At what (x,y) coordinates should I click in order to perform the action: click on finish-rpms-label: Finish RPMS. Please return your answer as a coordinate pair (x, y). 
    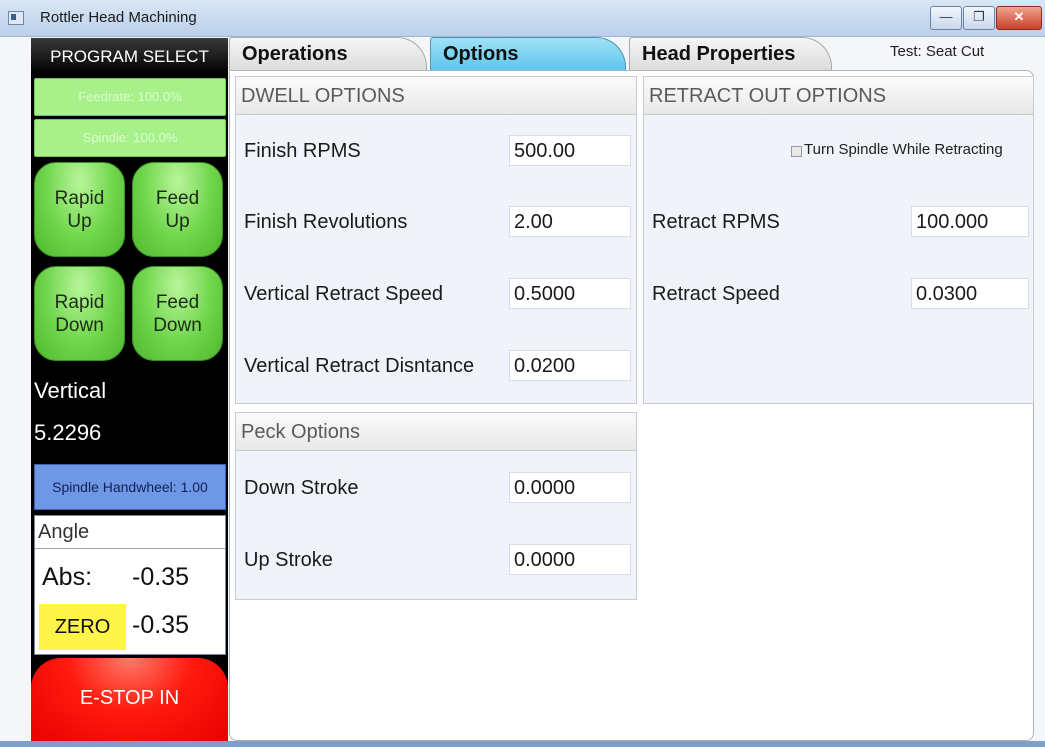
    Looking at the image, I should click on (302, 151).